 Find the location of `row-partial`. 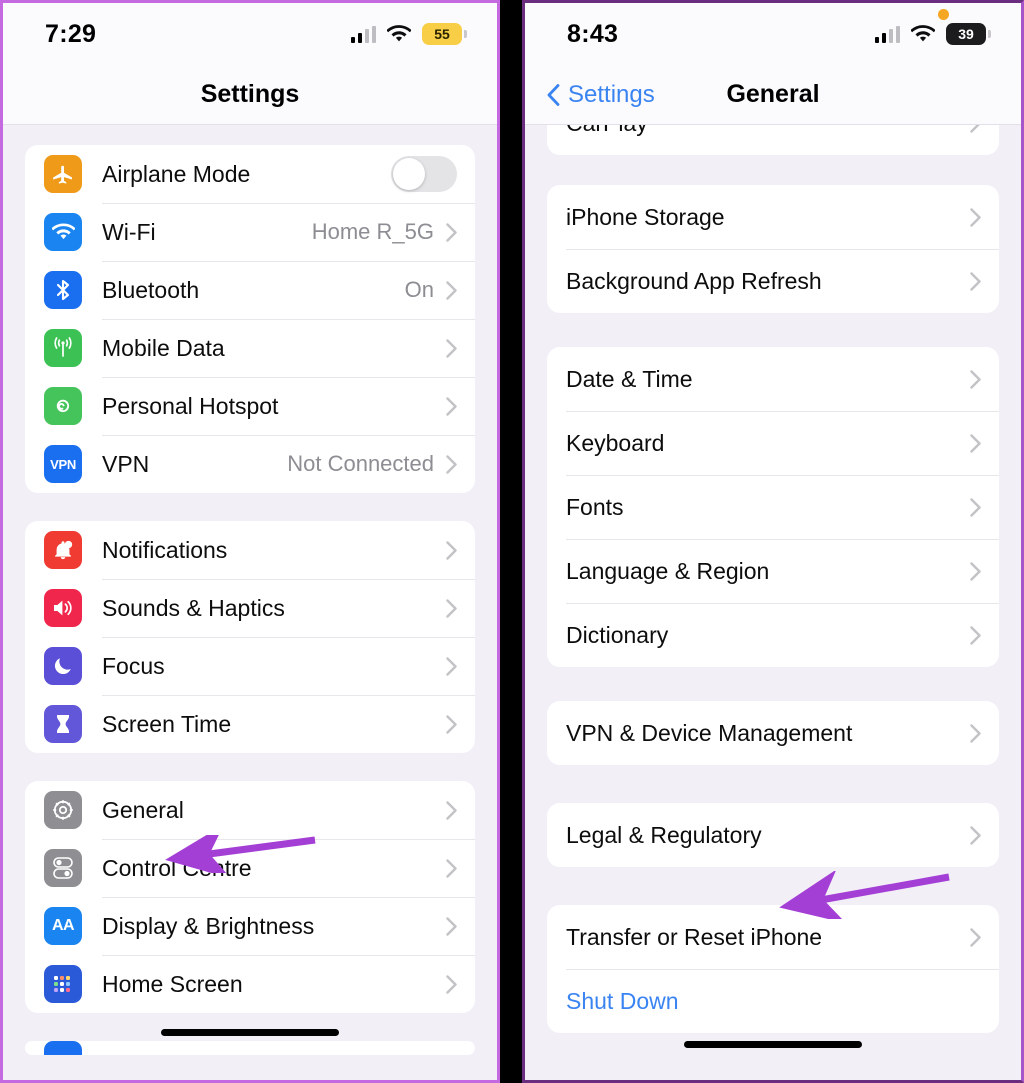

row-partial is located at coordinates (250, 1048).